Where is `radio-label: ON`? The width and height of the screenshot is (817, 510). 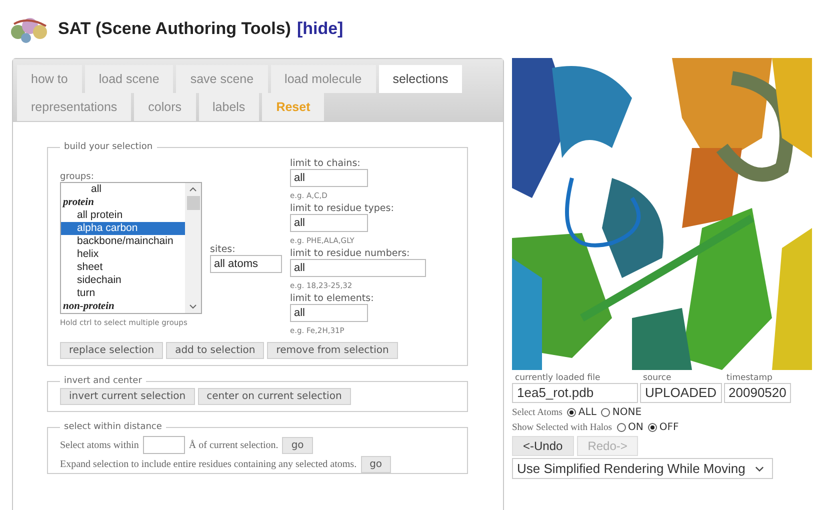 radio-label: ON is located at coordinates (636, 427).